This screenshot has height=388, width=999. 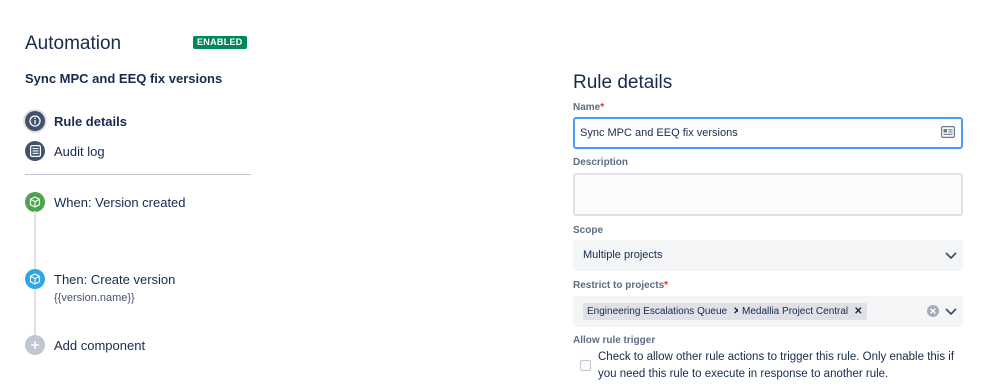 What do you see at coordinates (657, 311) in the screenshot?
I see `project-tag-label: Engineering Escalations Queue` at bounding box center [657, 311].